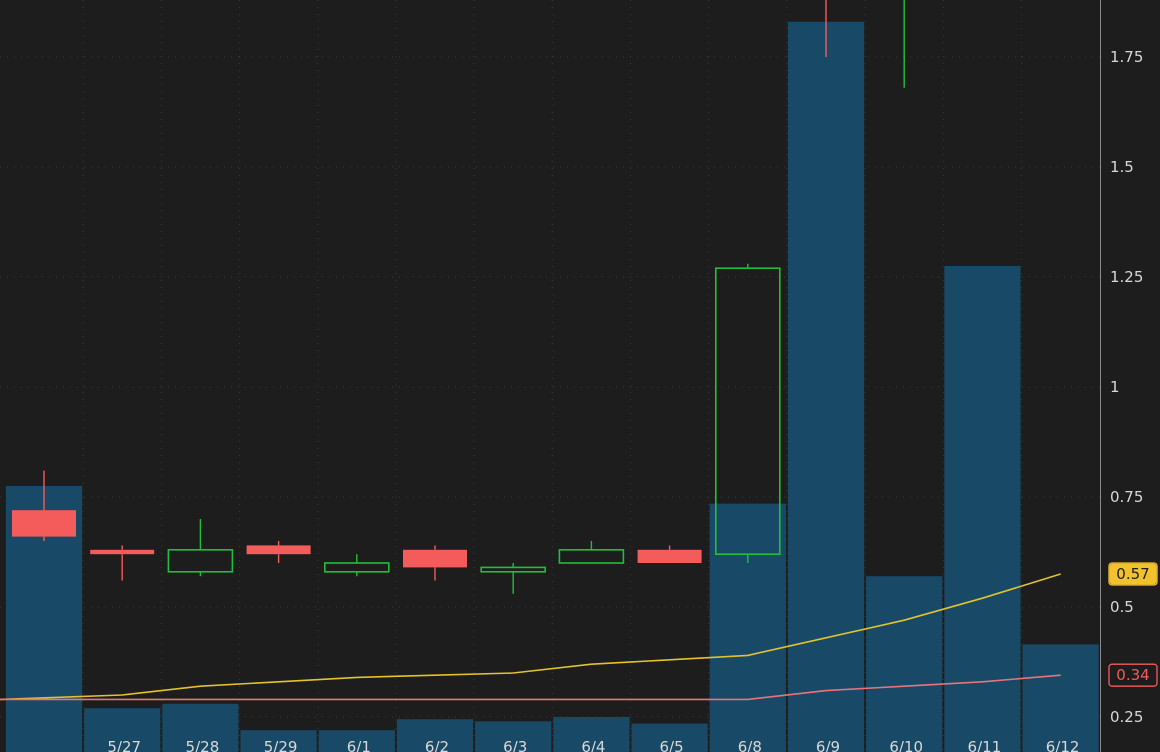  Describe the element at coordinates (1126, 387) in the screenshot. I see `y-axis: 0.250.50.7511.251.51.7522.252.52.7533.25` at that location.